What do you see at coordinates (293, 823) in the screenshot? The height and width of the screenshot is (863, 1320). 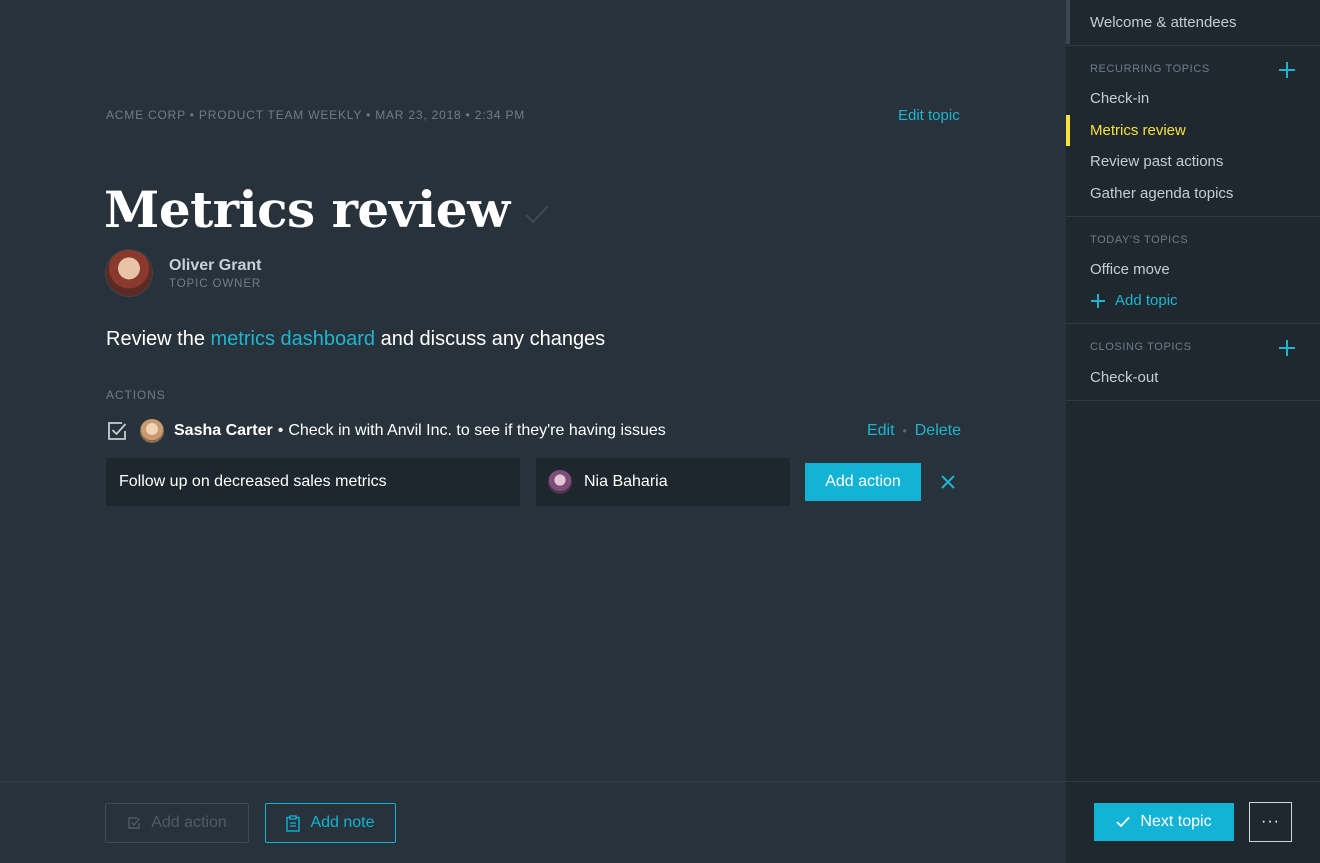 I see `clipboard-icon` at bounding box center [293, 823].